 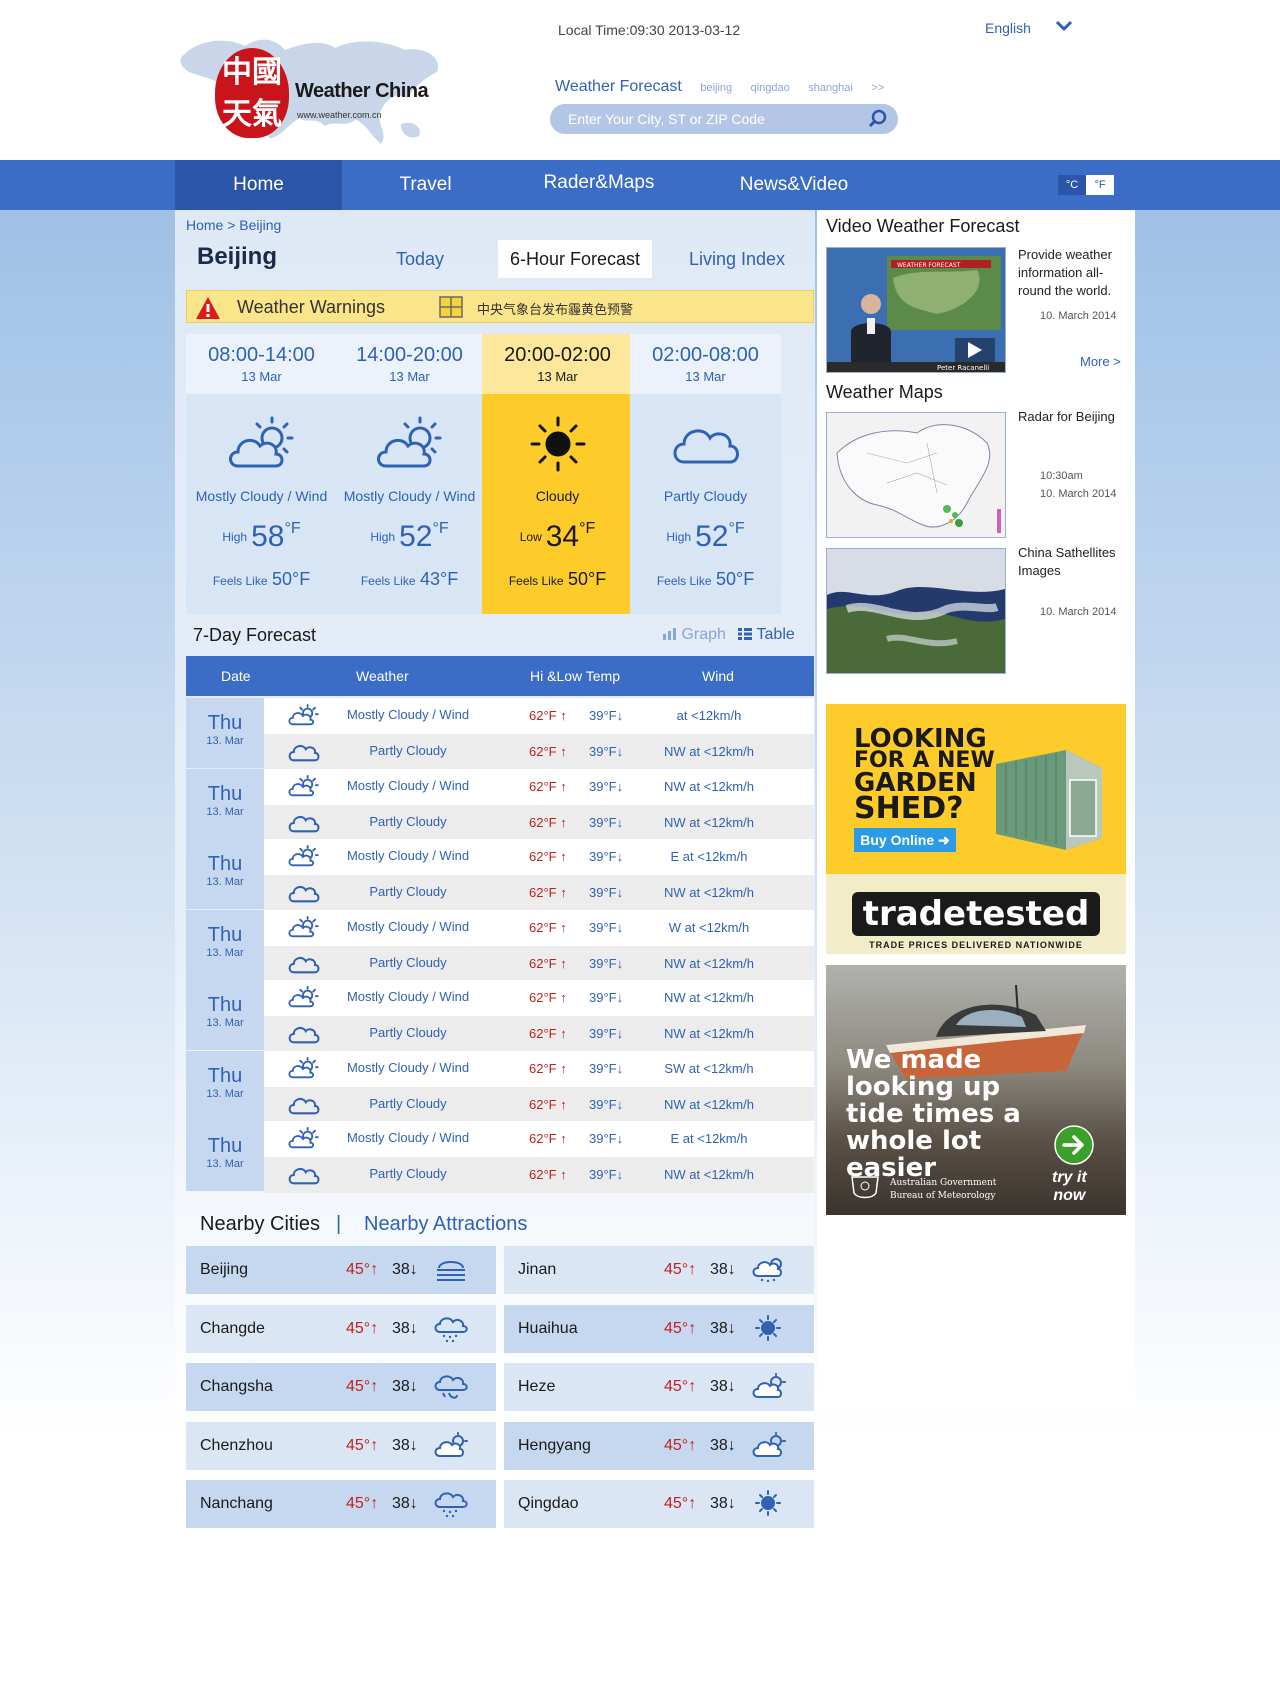 What do you see at coordinates (659, 1445) in the screenshot?
I see `nearby-city-row: Hengyang 45°↑ 38↓` at bounding box center [659, 1445].